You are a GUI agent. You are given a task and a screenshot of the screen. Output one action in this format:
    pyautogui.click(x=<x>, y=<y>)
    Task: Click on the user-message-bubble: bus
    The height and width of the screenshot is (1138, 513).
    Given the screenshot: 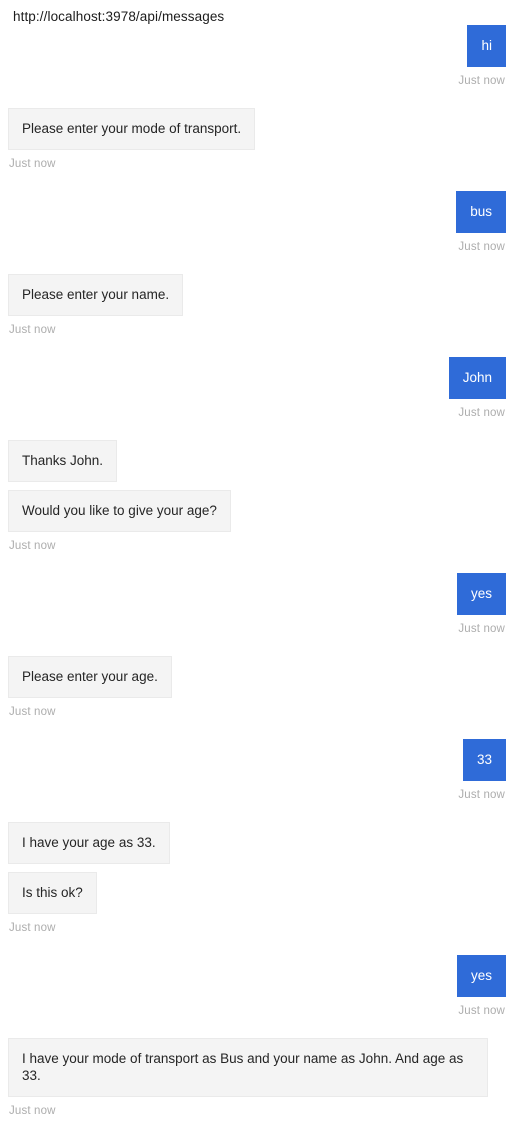 What is the action you would take?
    pyautogui.click(x=481, y=212)
    